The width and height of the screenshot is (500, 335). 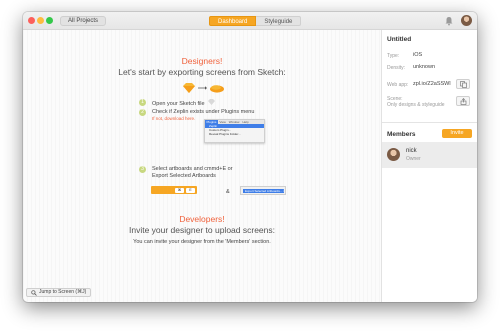 I want to click on jump-to-screen-button: Jump to Screen (⌘J), so click(x=59, y=292).